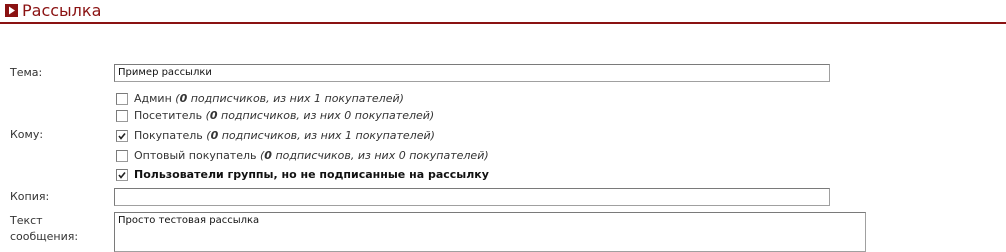 The width and height of the screenshot is (1006, 252). Describe the element at coordinates (11, 10) in the screenshot. I see `play-arrow-icon` at that location.